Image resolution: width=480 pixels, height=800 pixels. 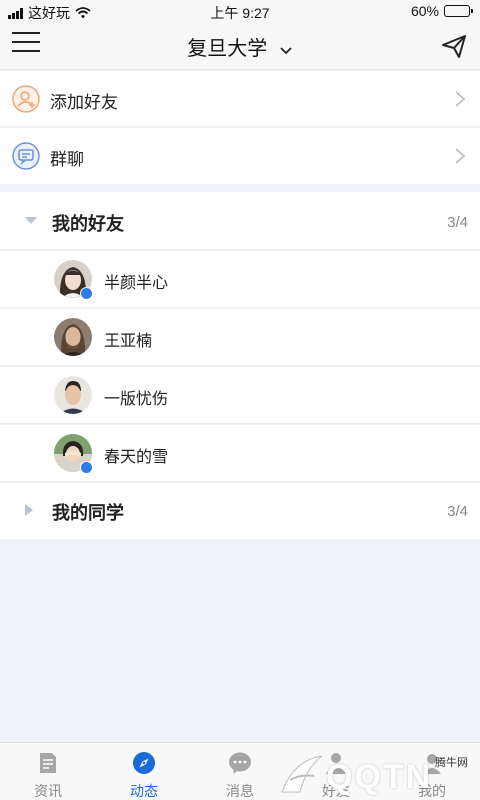 I want to click on status-time: 上午 9:27, so click(x=240, y=13).